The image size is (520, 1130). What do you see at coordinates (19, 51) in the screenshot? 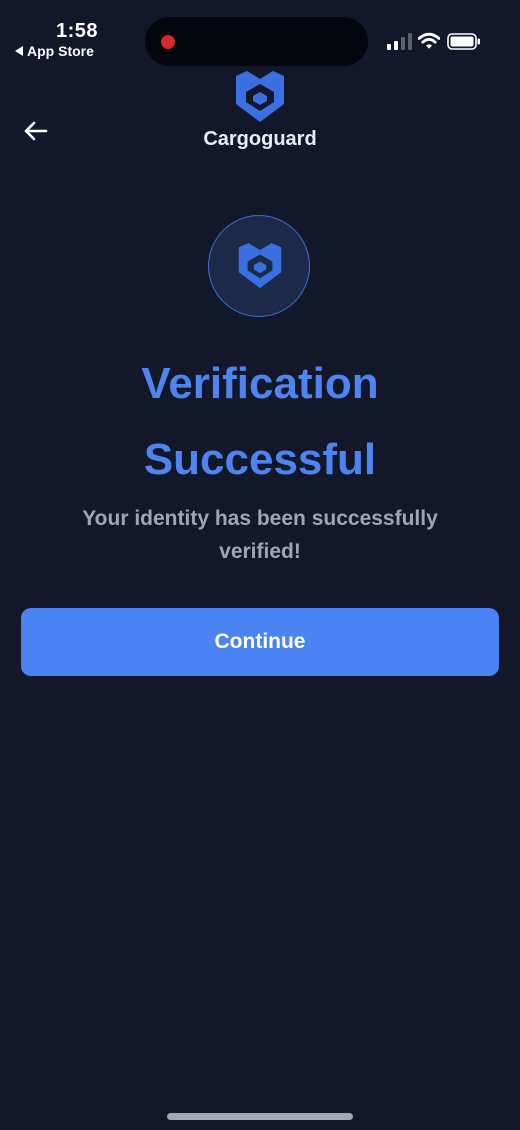
I see `back-triangle-icon` at bounding box center [19, 51].